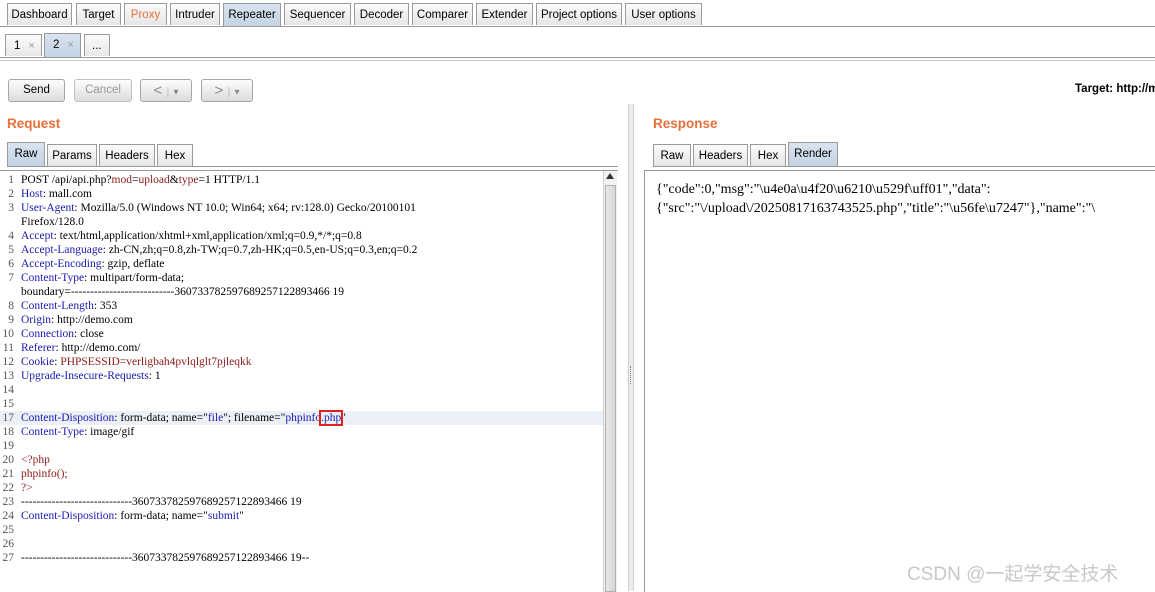 Image resolution: width=1155 pixels, height=592 pixels. Describe the element at coordinates (145, 14) in the screenshot. I see `tab-proxy: Proxy` at that location.